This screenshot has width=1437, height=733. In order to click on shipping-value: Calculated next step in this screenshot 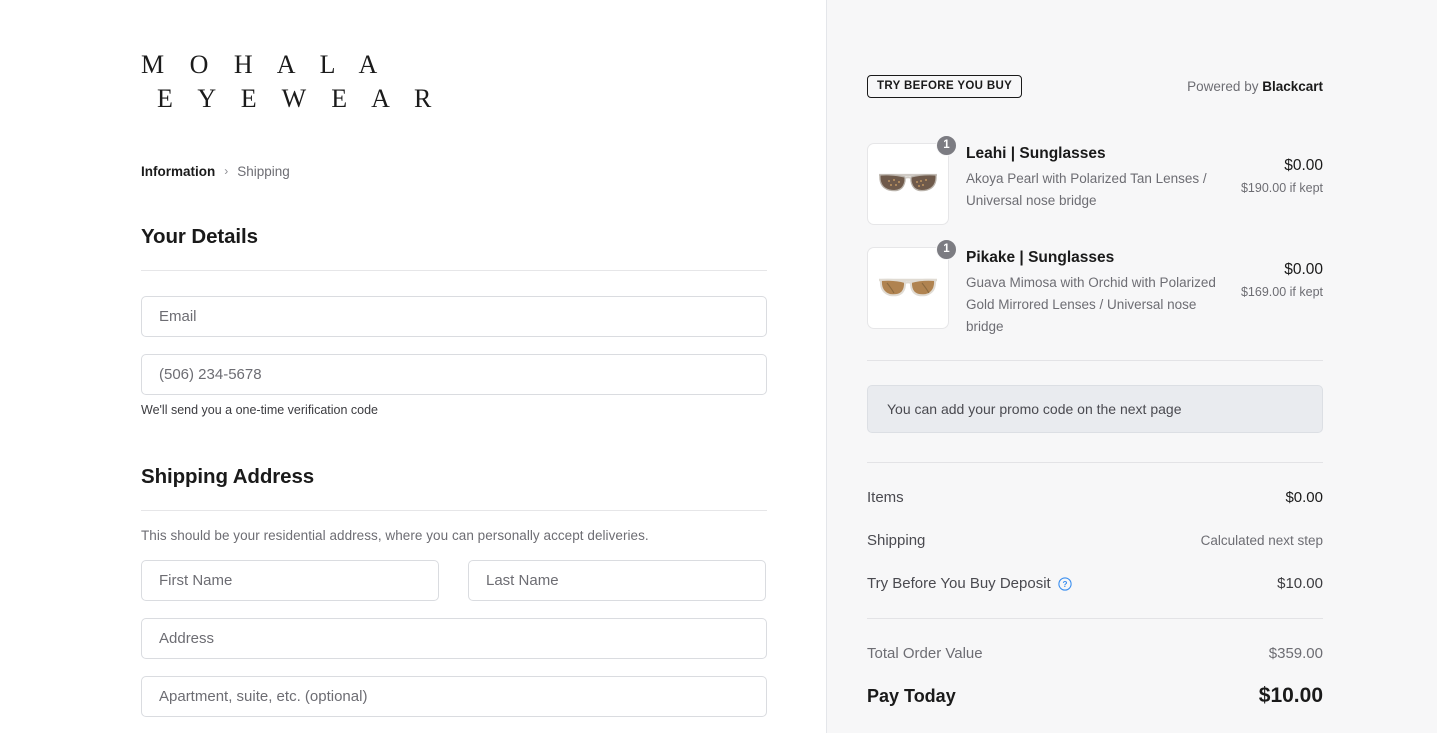, I will do `click(1261, 541)`.